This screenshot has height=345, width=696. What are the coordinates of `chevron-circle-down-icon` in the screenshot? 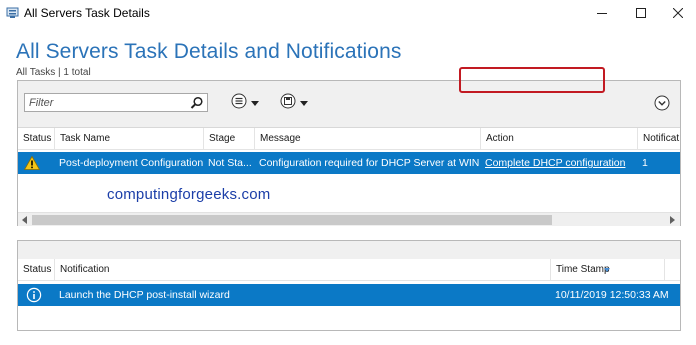 It's located at (662, 103).